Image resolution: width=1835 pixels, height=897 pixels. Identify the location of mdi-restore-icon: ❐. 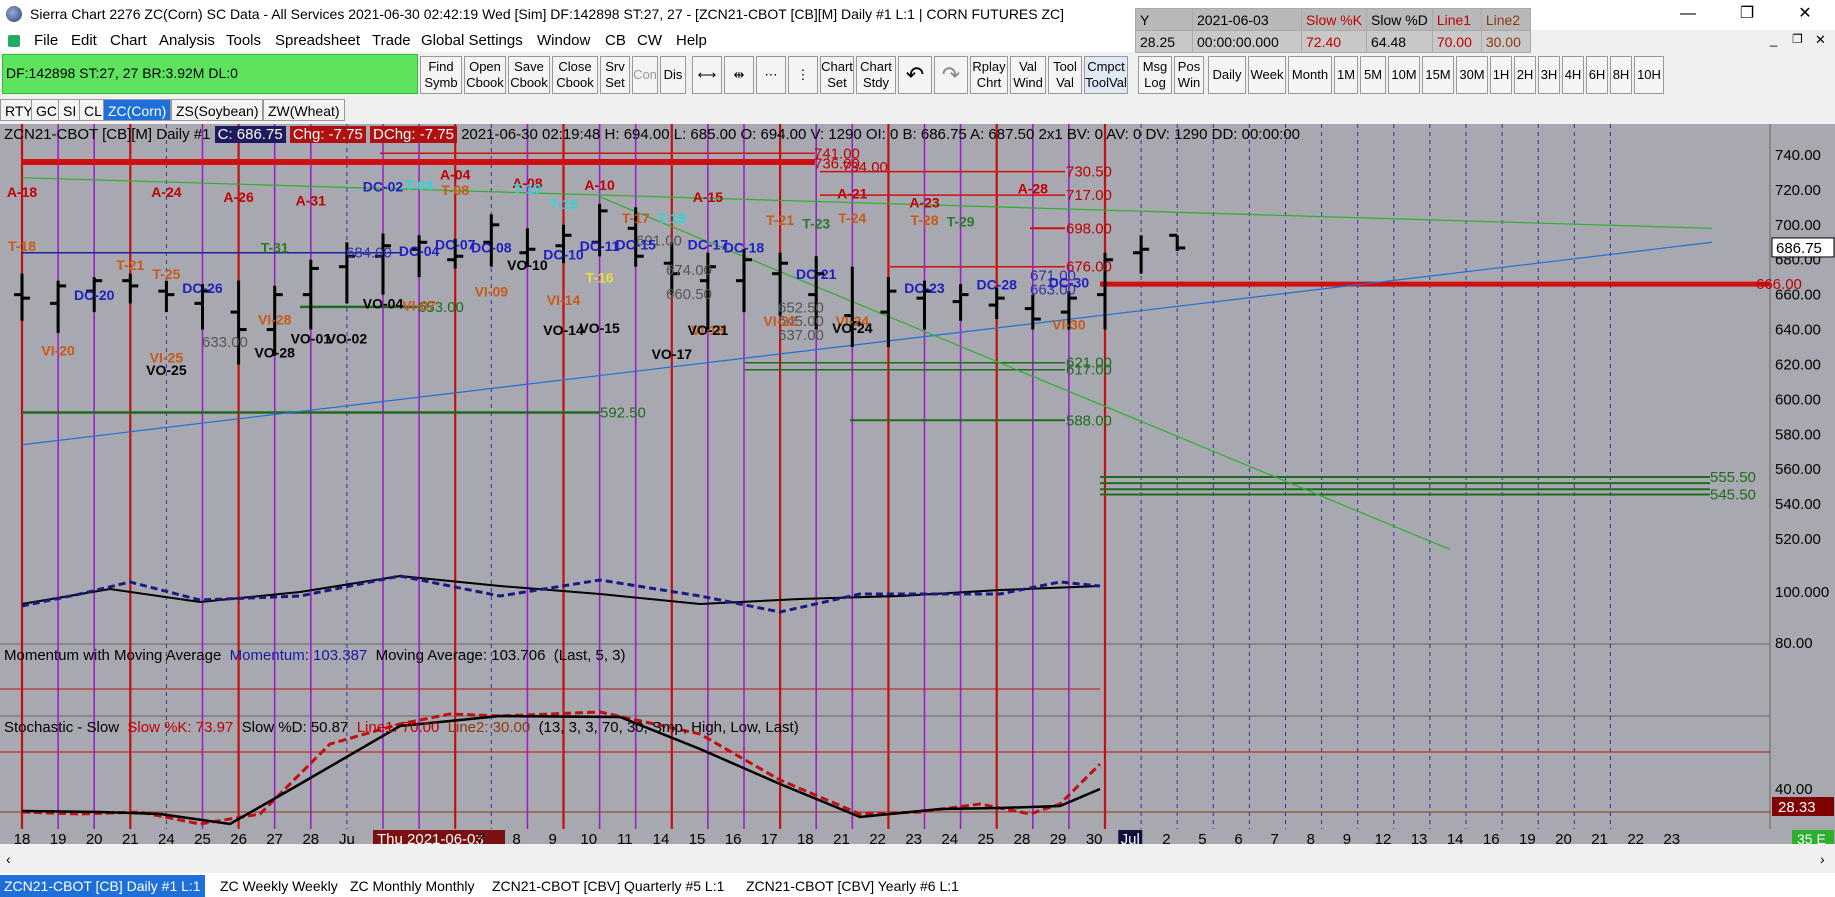
(1797, 39).